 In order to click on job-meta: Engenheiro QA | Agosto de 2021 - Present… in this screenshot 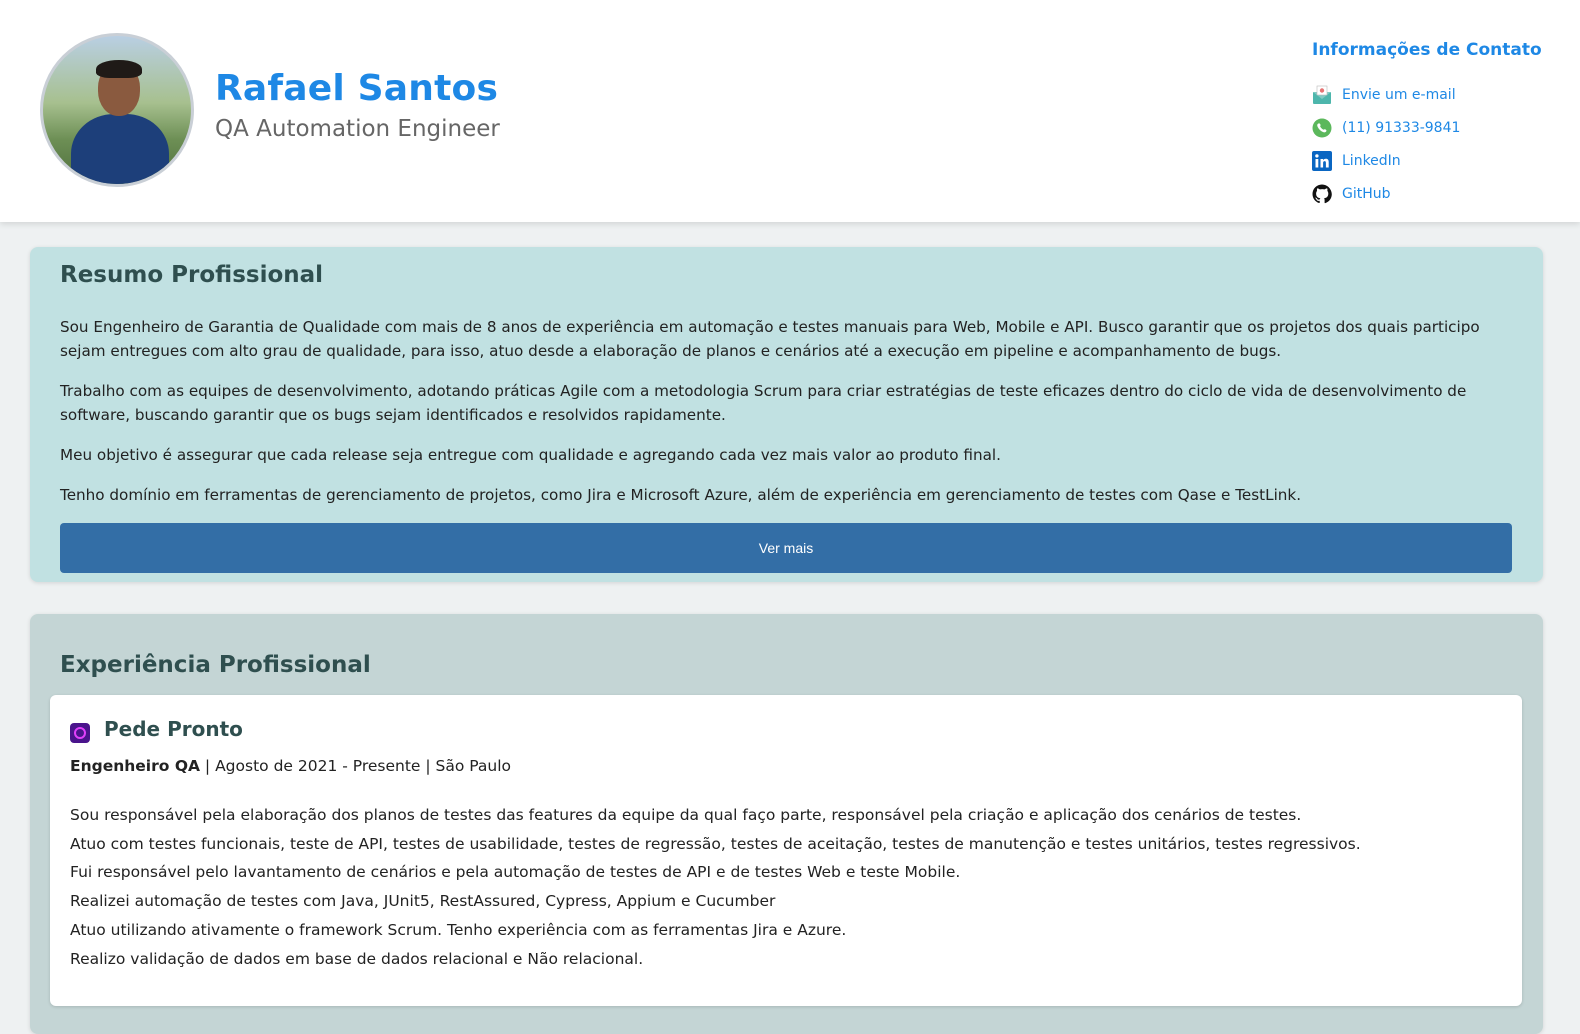, I will do `click(290, 766)`.